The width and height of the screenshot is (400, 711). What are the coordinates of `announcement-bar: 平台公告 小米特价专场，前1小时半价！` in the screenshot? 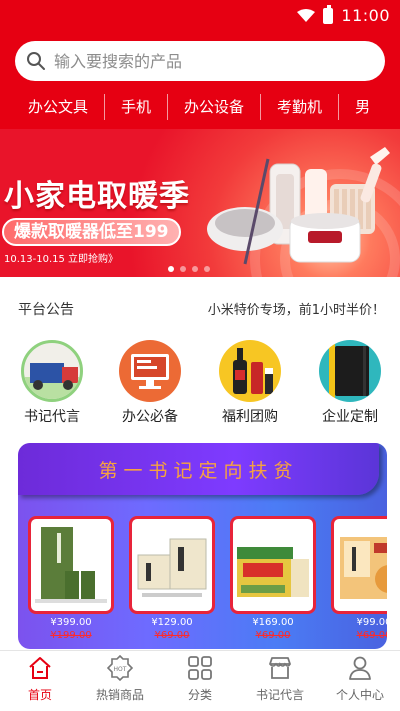 It's located at (200, 309).